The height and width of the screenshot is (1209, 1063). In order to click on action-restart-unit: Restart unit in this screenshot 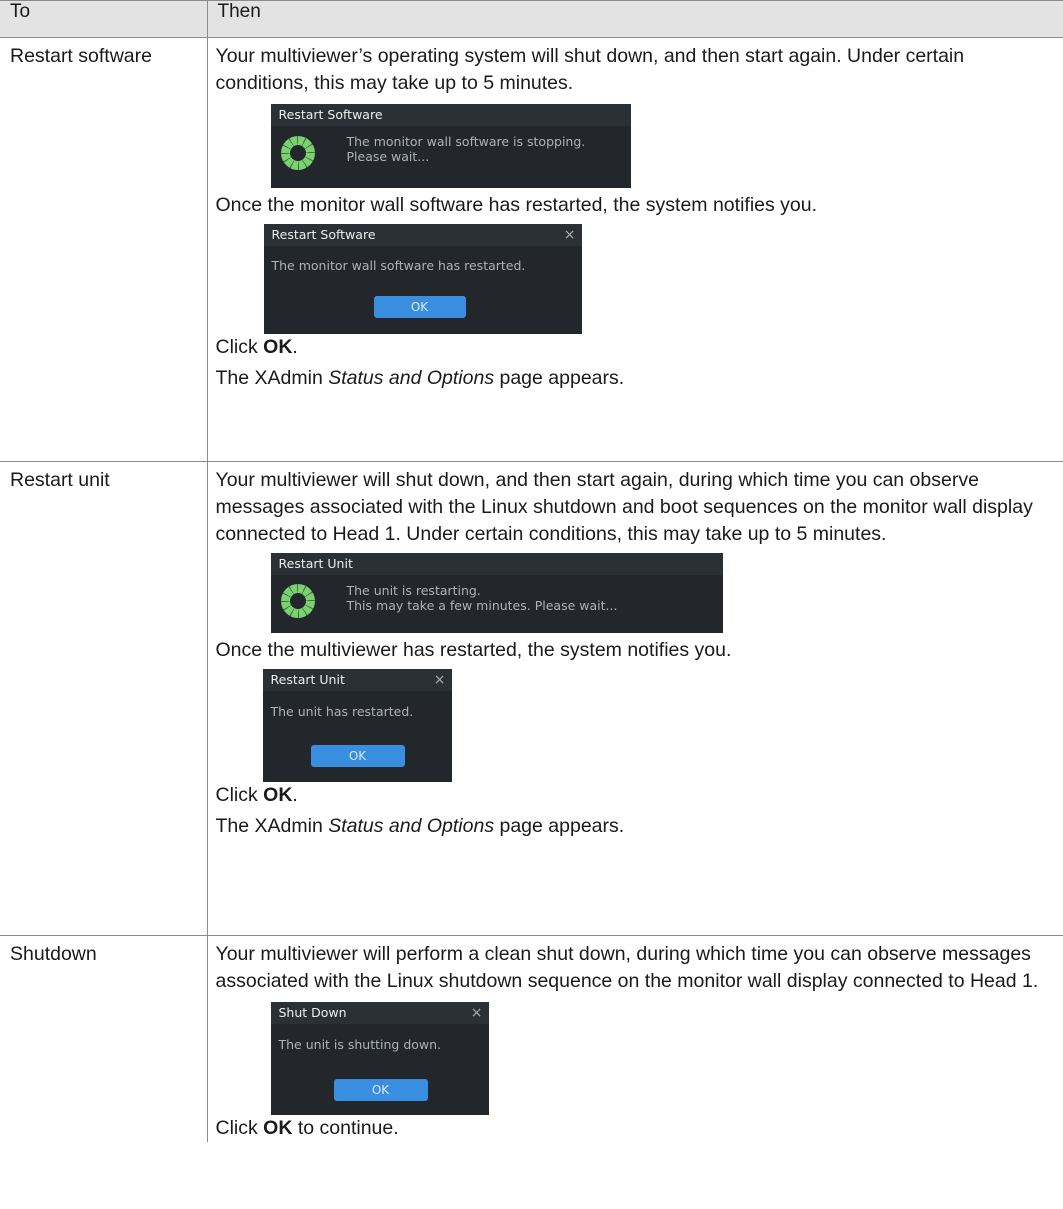, I will do `click(104, 698)`.